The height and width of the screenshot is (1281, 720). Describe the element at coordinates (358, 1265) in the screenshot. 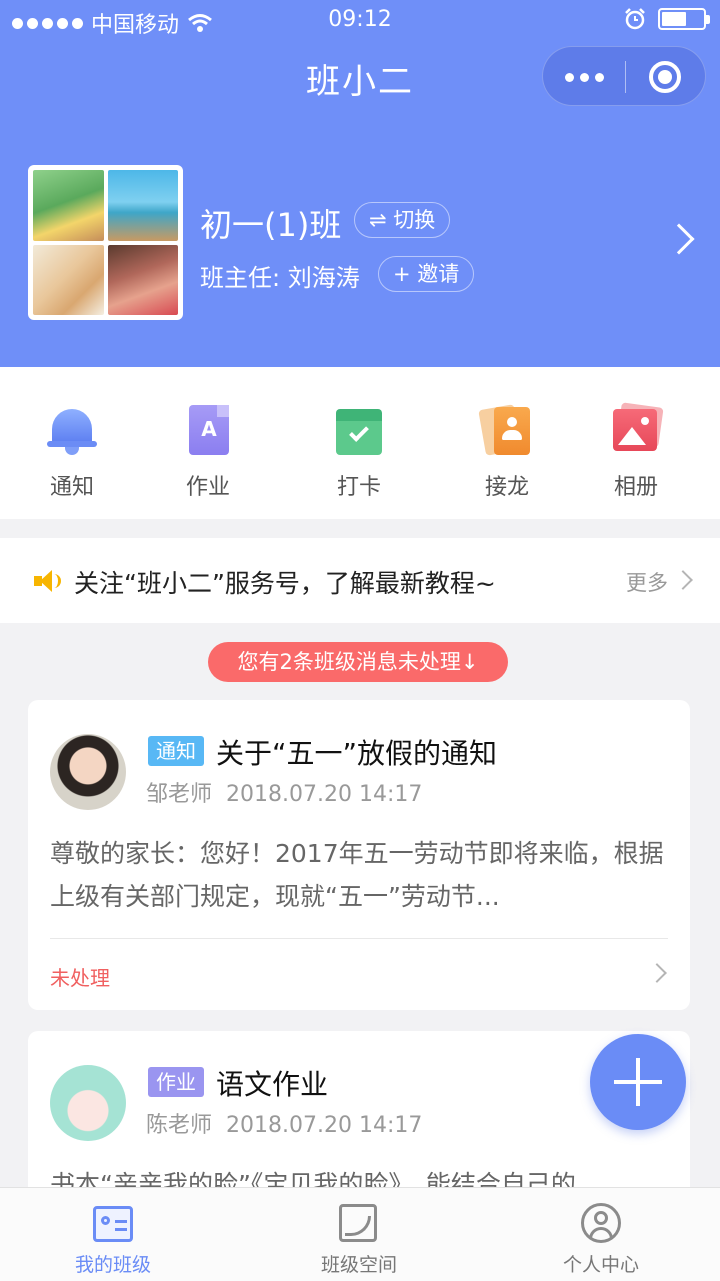

I see `tab-label: 班级空间` at that location.